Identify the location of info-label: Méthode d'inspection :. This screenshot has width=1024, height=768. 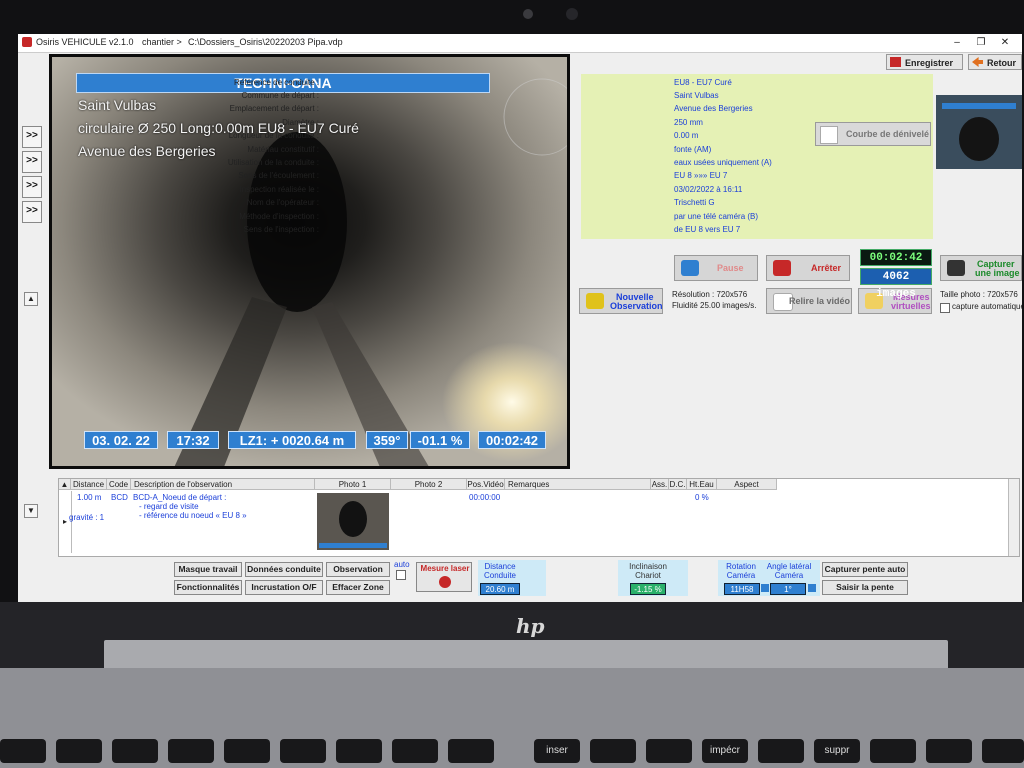
(279, 216).